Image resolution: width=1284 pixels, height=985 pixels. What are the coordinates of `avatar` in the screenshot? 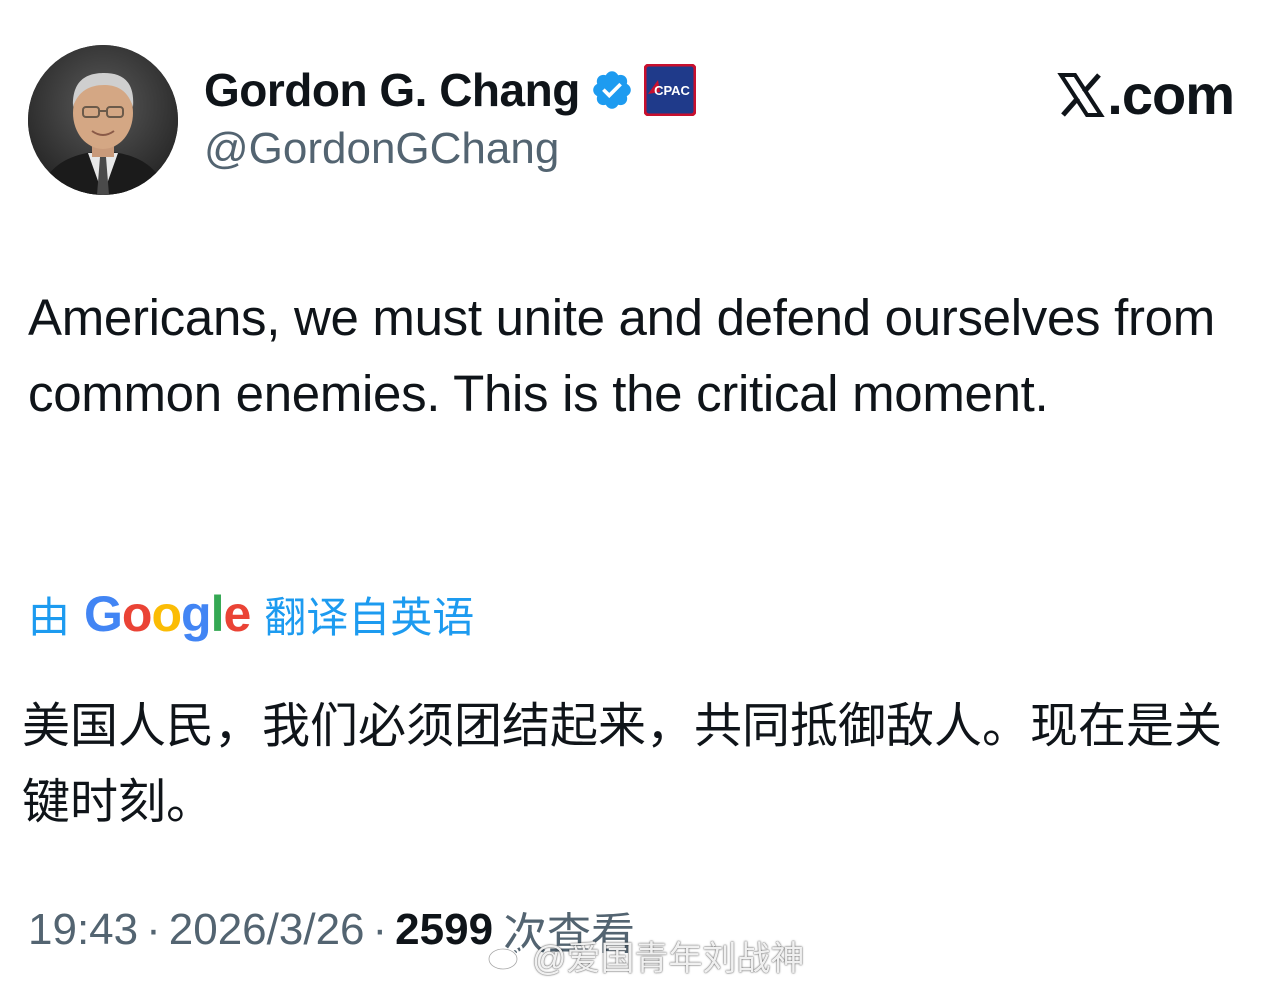 It's located at (103, 120).